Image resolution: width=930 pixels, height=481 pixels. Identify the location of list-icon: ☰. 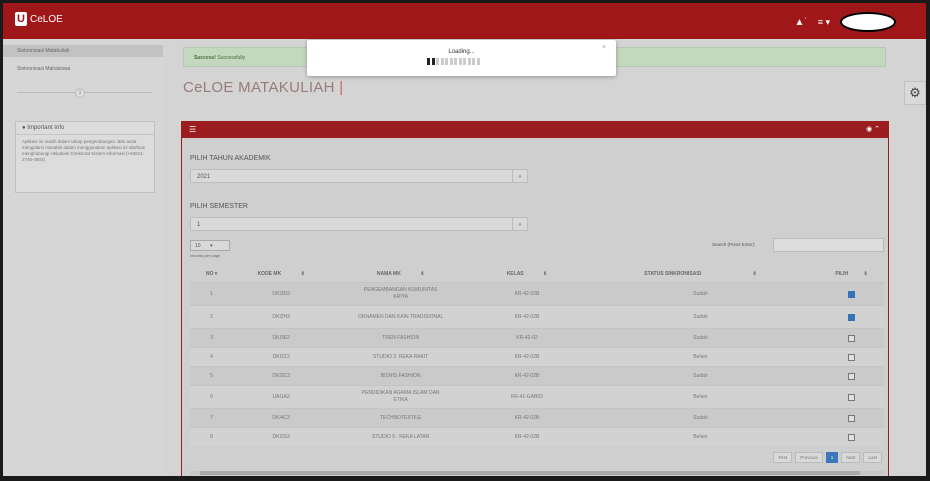
(192, 129).